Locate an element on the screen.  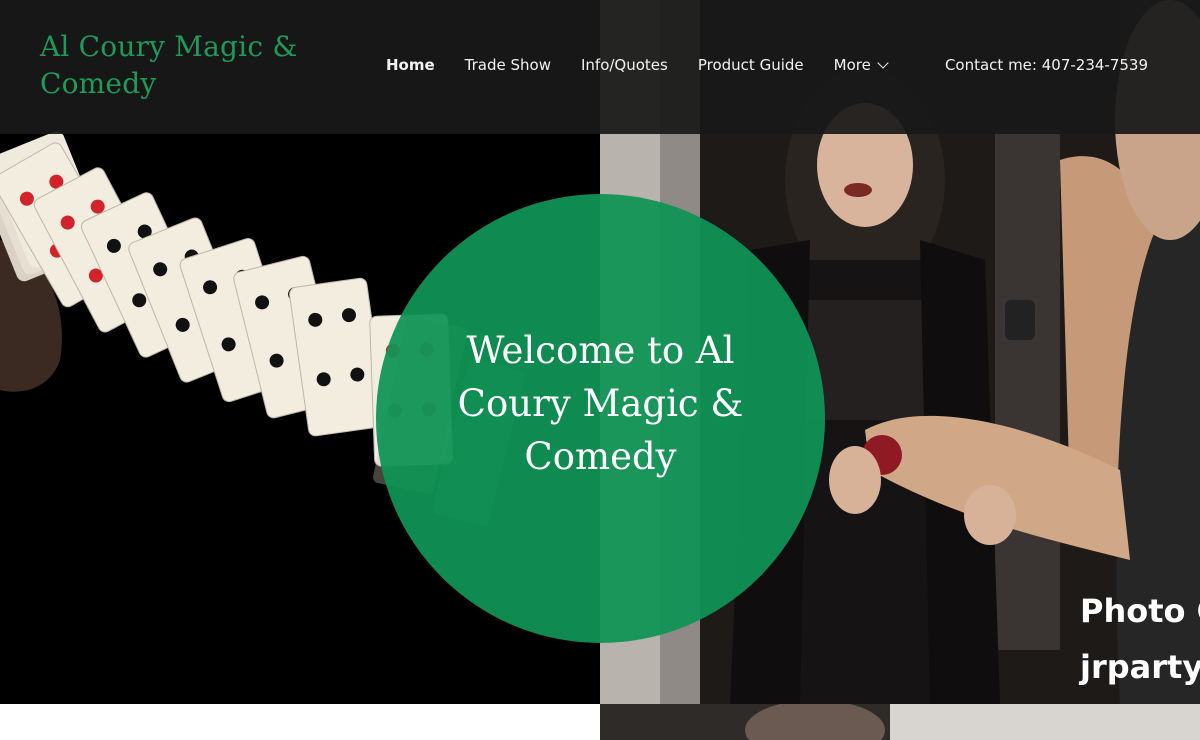
nav-trade-show: Trade Show is located at coordinates (508, 65).